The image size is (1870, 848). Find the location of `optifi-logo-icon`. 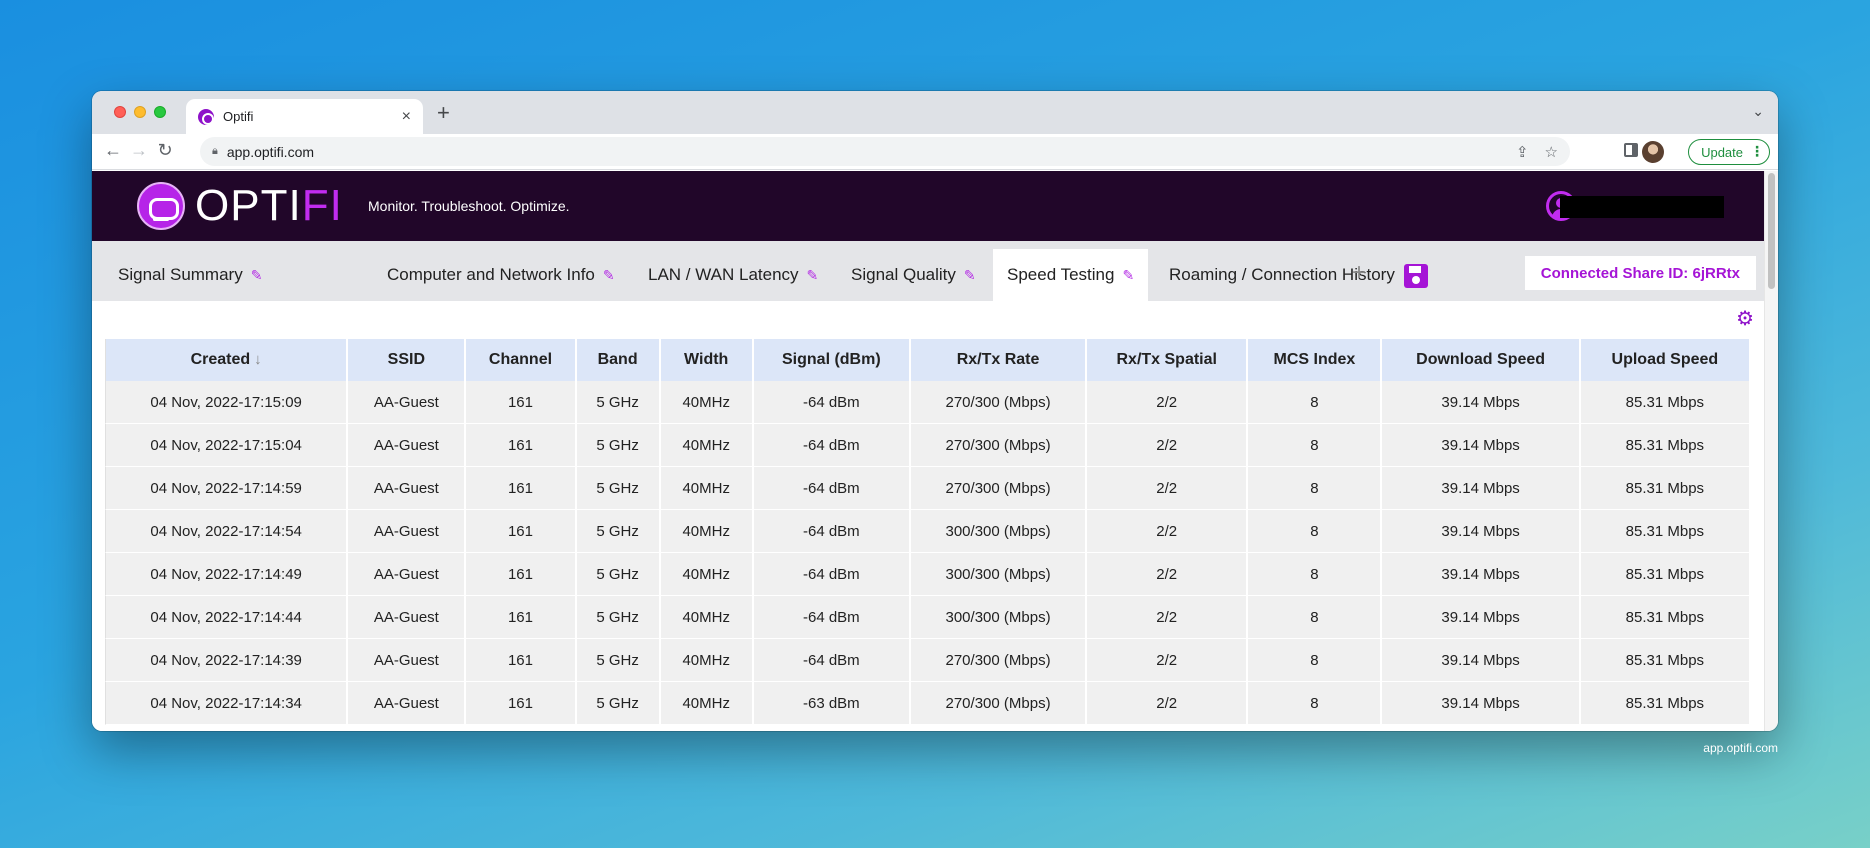

optifi-logo-icon is located at coordinates (161, 206).